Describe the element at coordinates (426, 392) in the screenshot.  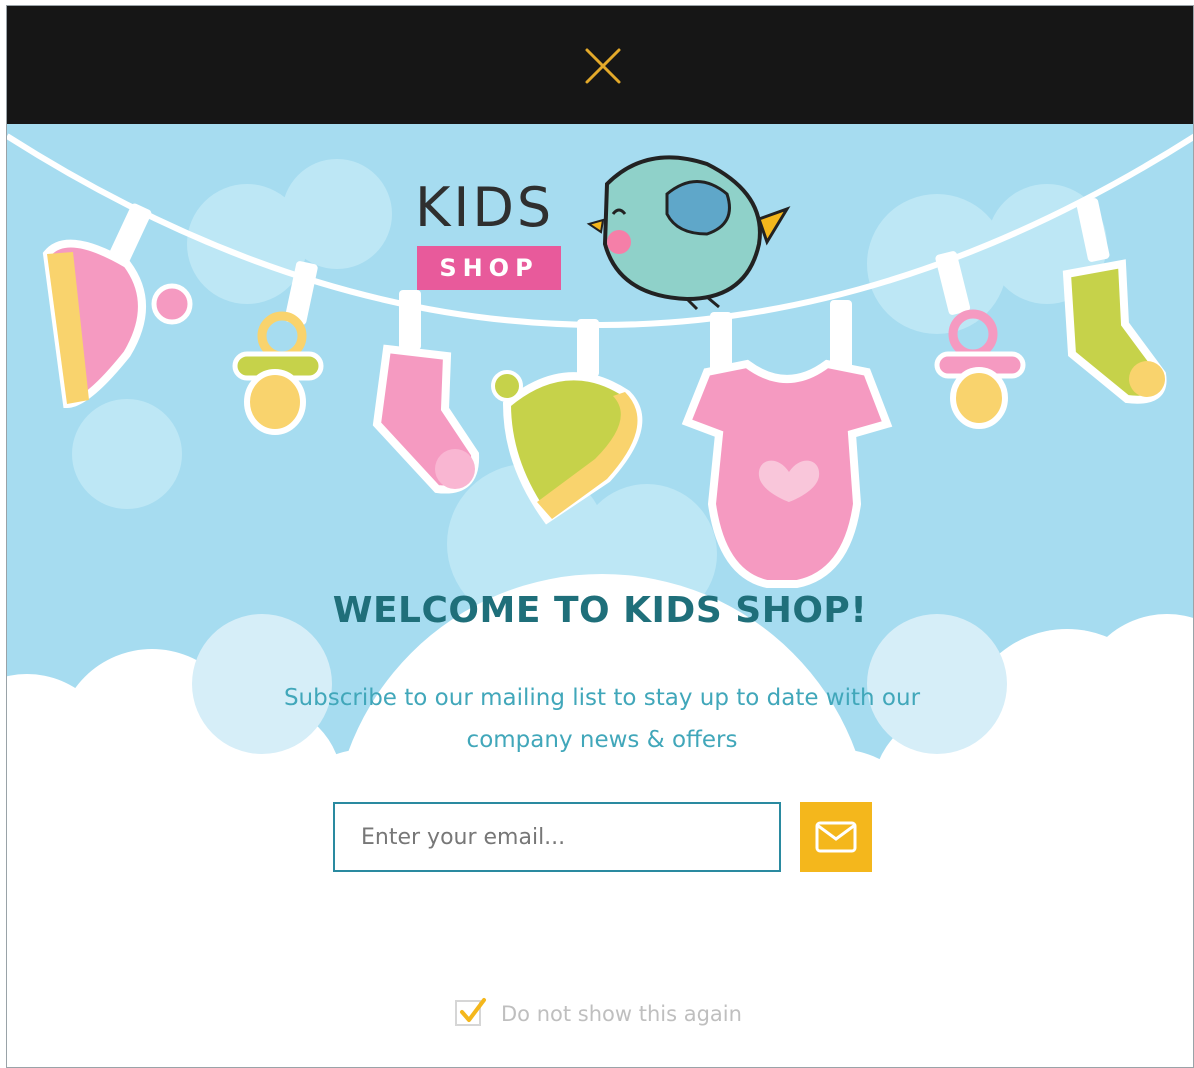
I see `pink-sock-illustration` at that location.